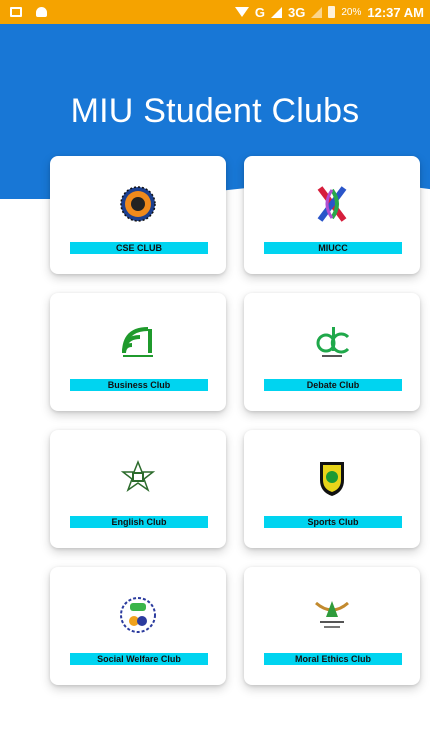  I want to click on debate-club-logo-icon, so click(333, 342).